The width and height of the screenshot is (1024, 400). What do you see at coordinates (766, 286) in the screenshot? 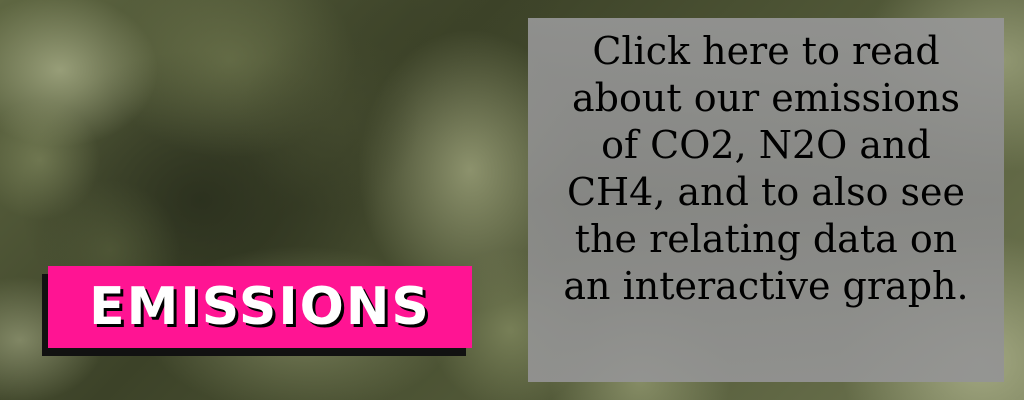
I see `info-line: an interactive graph.` at bounding box center [766, 286].